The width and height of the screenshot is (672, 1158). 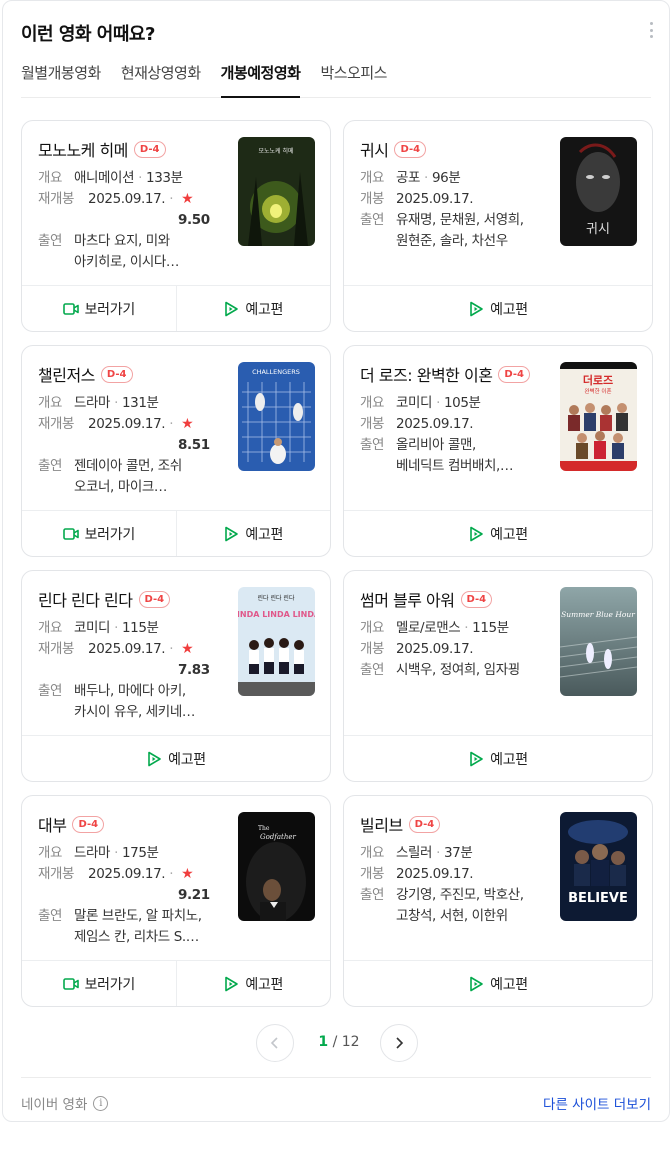 What do you see at coordinates (426, 374) in the screenshot?
I see `movie-title: 더 로즈: 완벽한 이혼` at bounding box center [426, 374].